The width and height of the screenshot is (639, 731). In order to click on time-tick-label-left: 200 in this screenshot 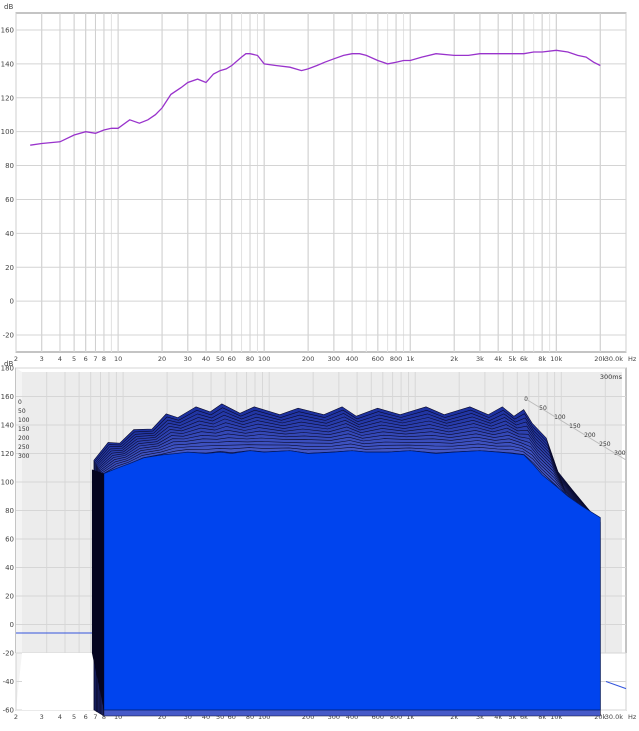, I will do `click(24, 438)`.